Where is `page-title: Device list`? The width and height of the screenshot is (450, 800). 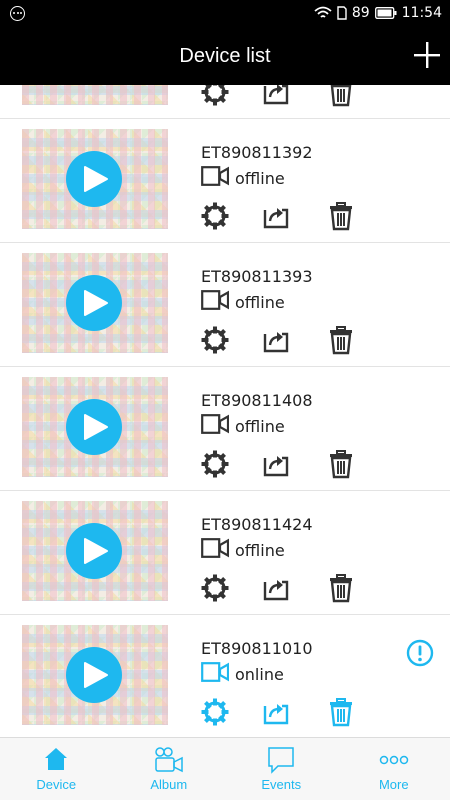
page-title: Device list is located at coordinates (225, 56).